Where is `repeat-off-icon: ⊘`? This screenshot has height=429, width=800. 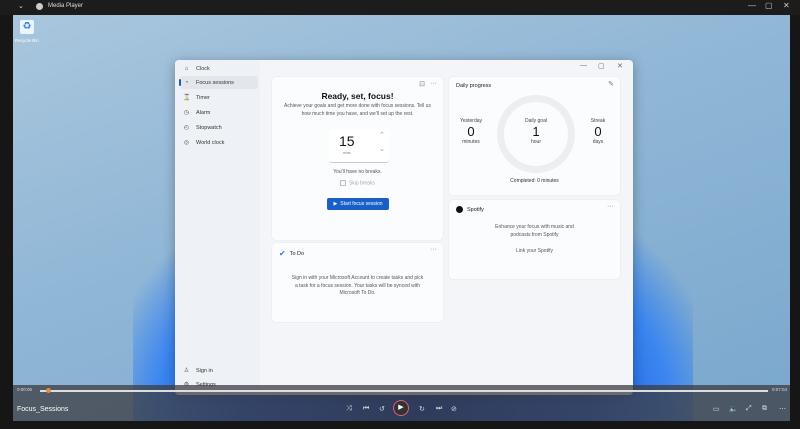 repeat-off-icon: ⊘ is located at coordinates (454, 409).